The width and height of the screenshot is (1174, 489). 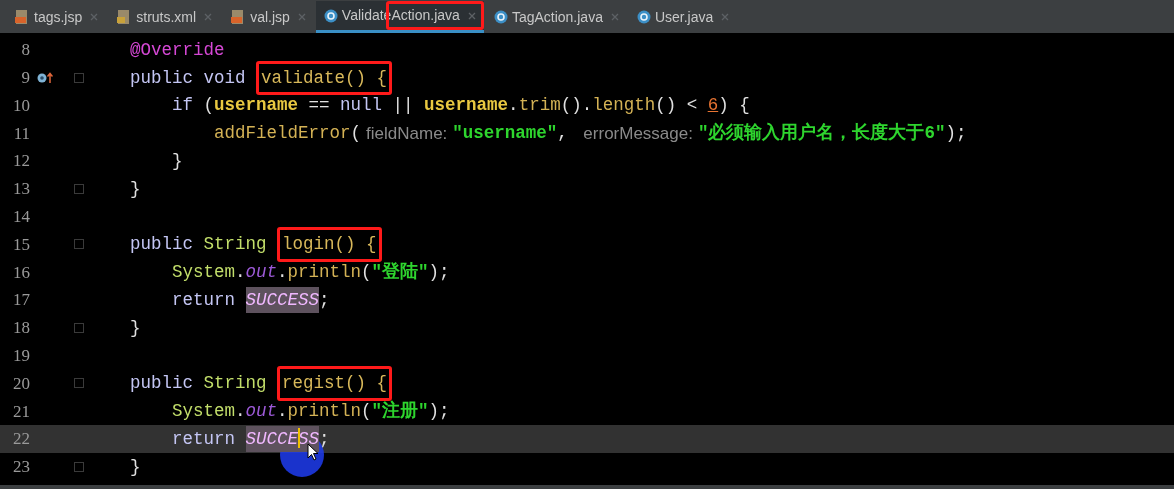 What do you see at coordinates (25, 77) in the screenshot?
I see `line-number: 9` at bounding box center [25, 77].